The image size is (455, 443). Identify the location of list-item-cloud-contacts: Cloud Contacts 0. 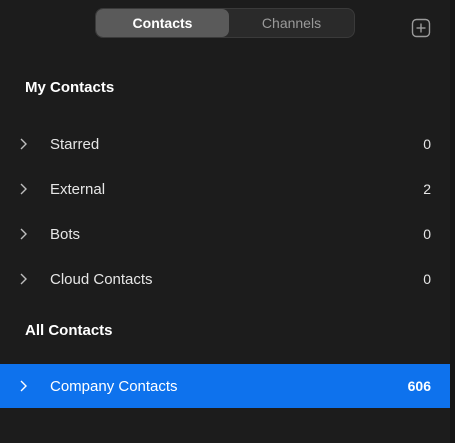
(225, 279).